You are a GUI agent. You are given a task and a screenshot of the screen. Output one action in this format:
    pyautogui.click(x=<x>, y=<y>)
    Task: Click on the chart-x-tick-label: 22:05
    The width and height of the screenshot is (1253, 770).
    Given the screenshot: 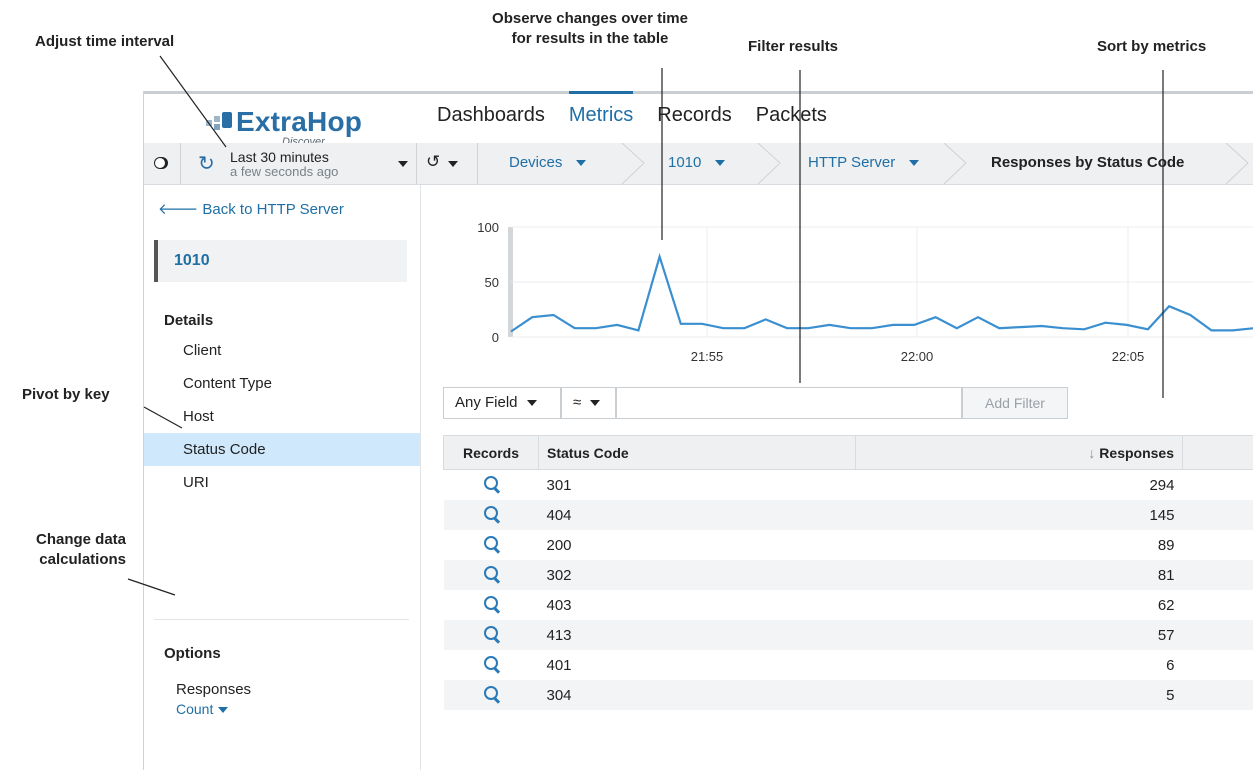 What is the action you would take?
    pyautogui.click(x=1128, y=356)
    